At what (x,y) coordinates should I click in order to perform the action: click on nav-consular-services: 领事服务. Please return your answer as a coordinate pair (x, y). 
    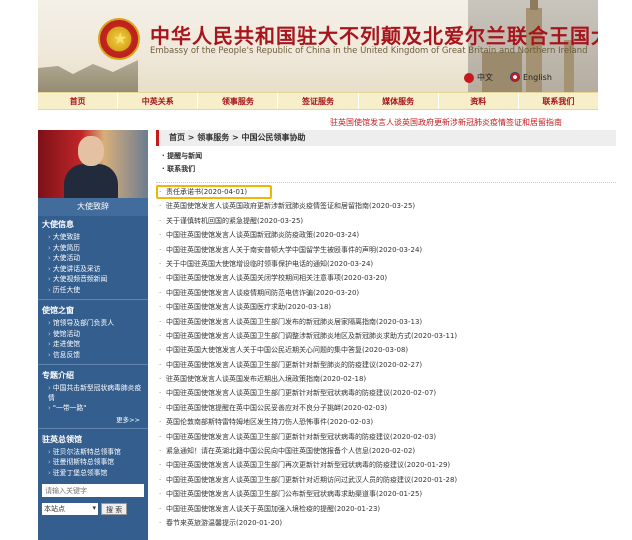
    Looking at the image, I should click on (238, 101).